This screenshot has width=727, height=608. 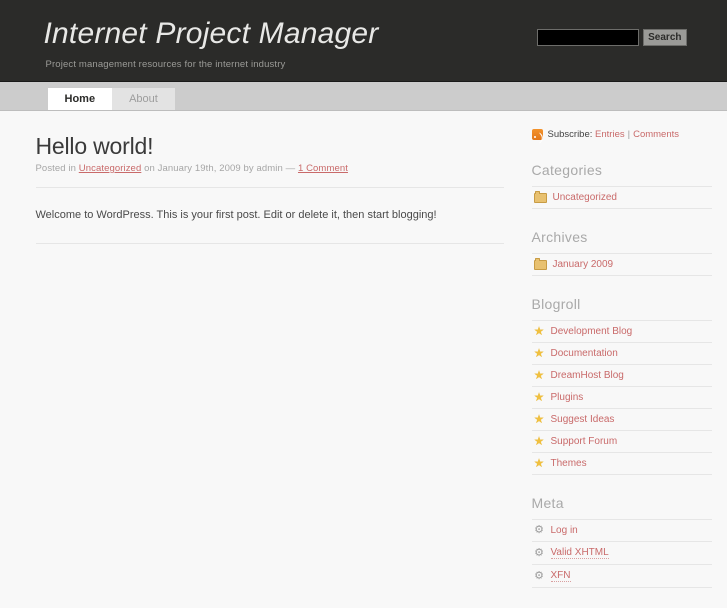 I want to click on widget-list: January 2009, so click(x=621, y=264).